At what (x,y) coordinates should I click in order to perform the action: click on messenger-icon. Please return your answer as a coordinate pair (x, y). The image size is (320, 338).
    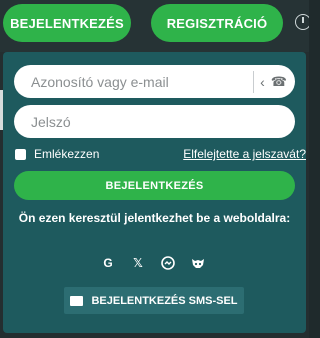
    Looking at the image, I should click on (168, 263).